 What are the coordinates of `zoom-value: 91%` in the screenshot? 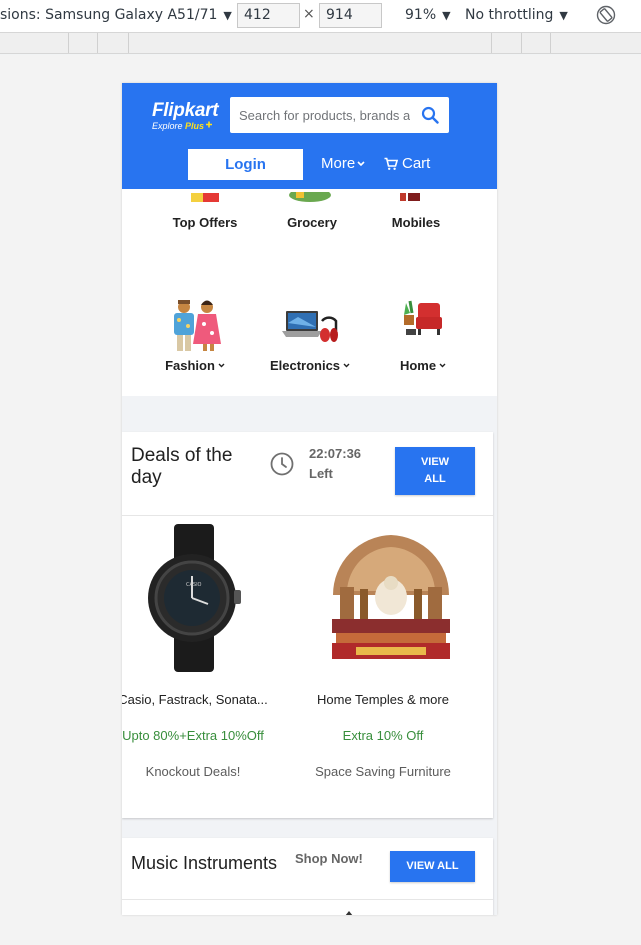 It's located at (421, 15).